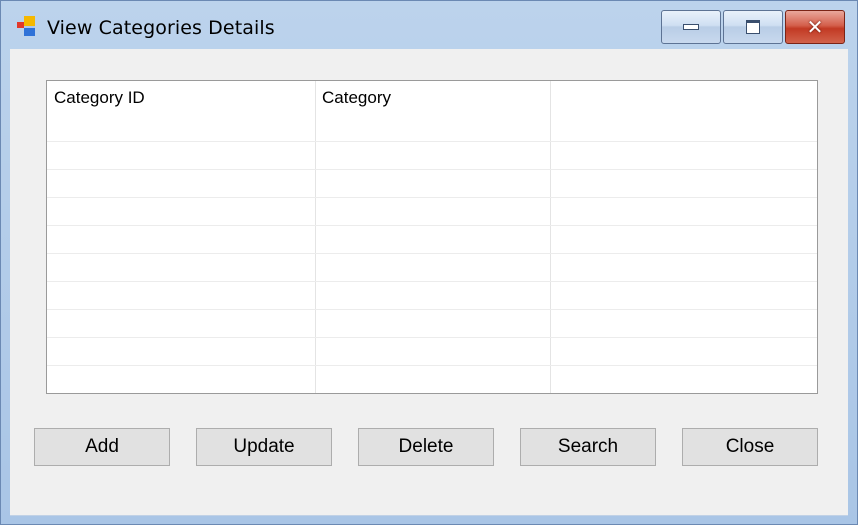 The height and width of the screenshot is (525, 858). Describe the element at coordinates (426, 447) in the screenshot. I see `delete-button: Delete` at that location.